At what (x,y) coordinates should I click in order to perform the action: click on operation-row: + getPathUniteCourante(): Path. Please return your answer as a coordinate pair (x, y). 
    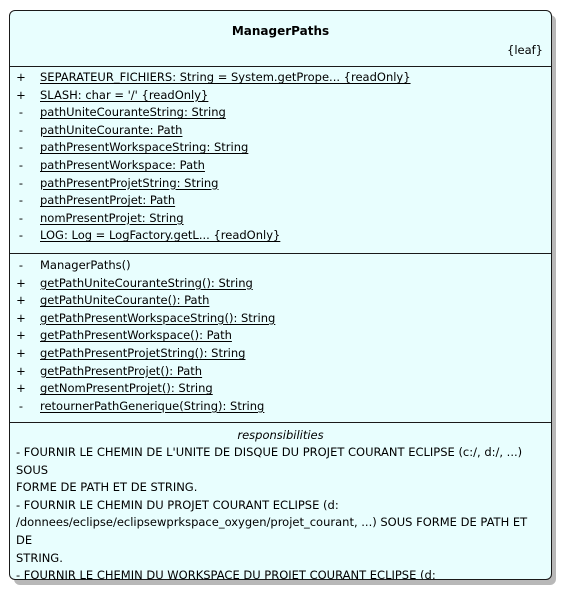
    Looking at the image, I should click on (280, 301).